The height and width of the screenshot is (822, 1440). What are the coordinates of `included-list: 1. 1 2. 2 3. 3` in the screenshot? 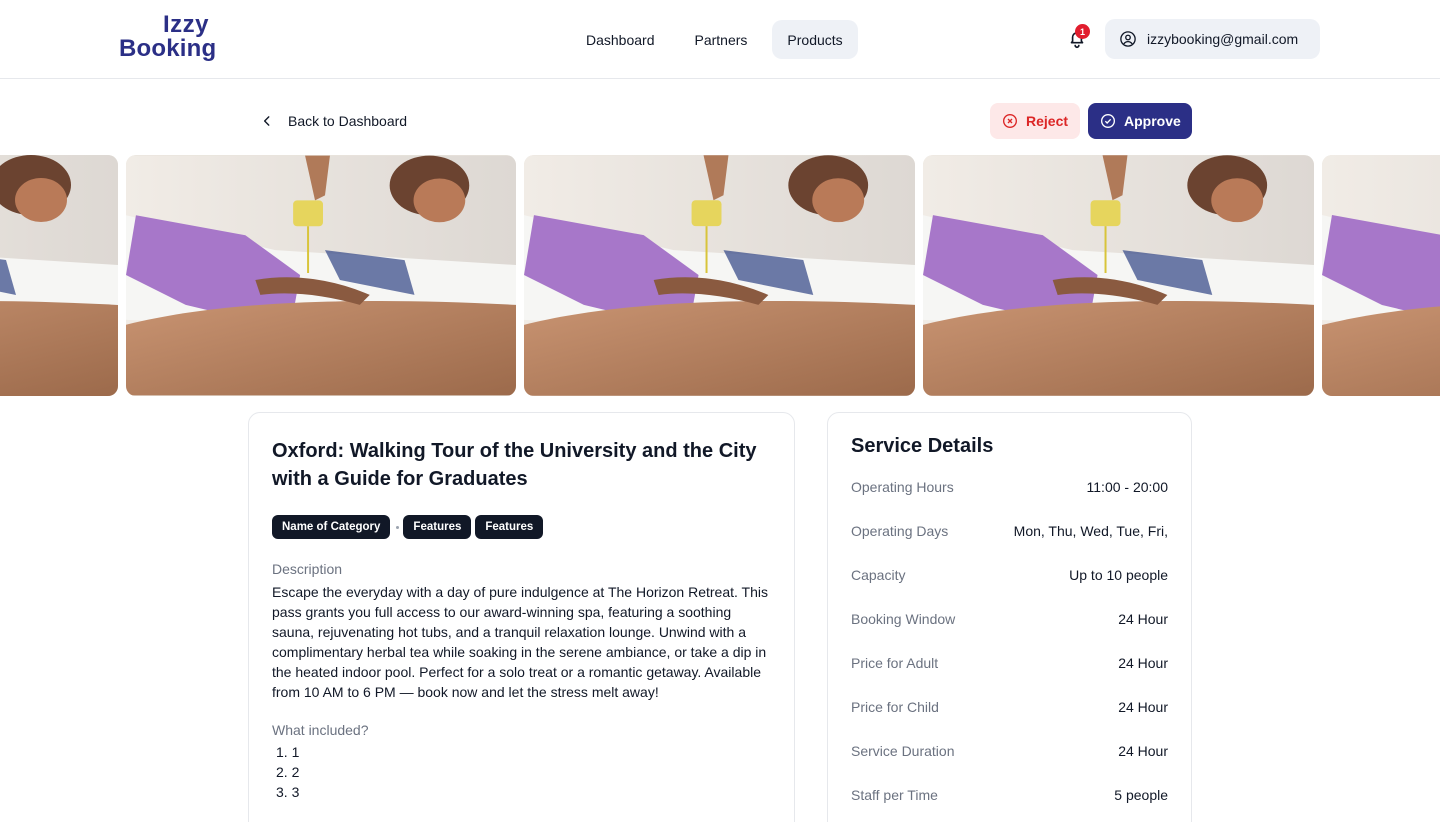 It's located at (521, 772).